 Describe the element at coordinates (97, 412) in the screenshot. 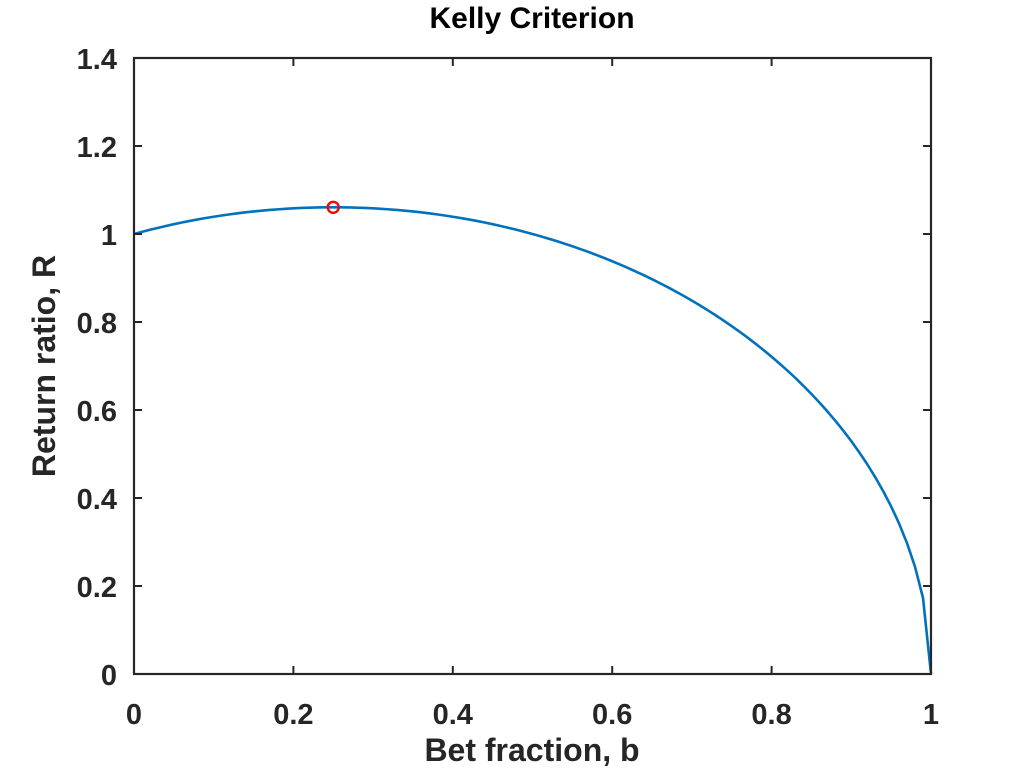

I see `y-tick-label: 0.6` at that location.